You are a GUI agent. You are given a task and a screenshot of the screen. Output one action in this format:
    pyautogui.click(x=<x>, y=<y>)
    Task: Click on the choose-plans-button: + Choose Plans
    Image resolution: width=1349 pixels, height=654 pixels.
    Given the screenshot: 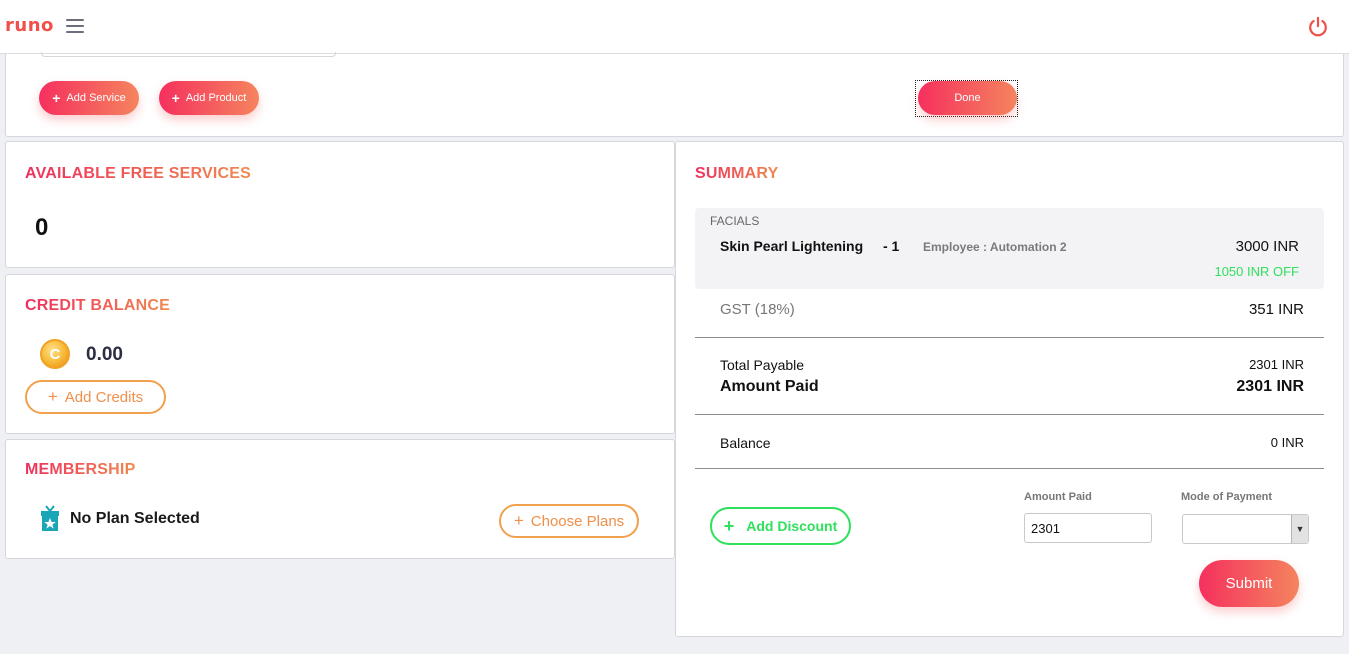 What is the action you would take?
    pyautogui.click(x=569, y=521)
    